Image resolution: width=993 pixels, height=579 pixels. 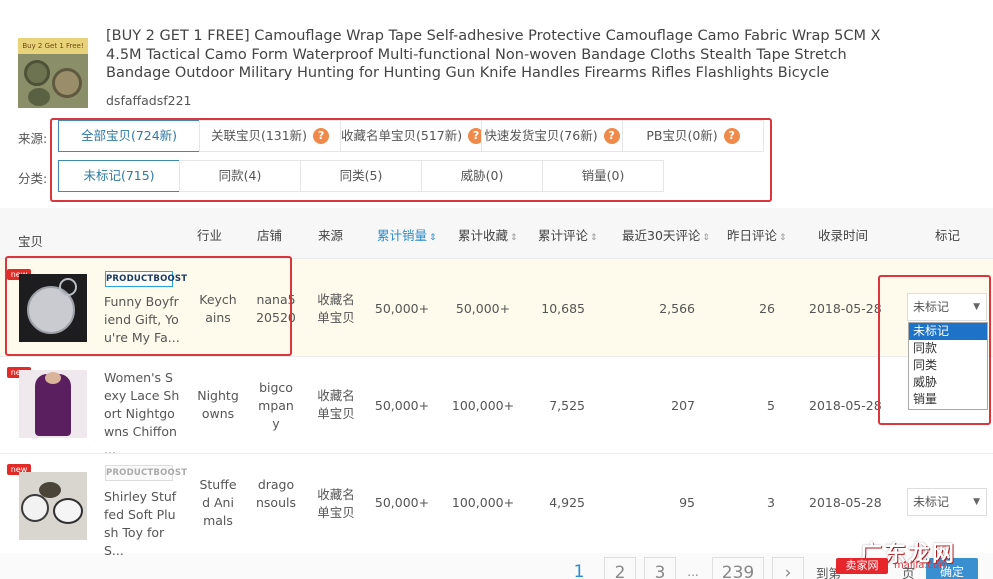 I want to click on page-2: 2, so click(x=620, y=568).